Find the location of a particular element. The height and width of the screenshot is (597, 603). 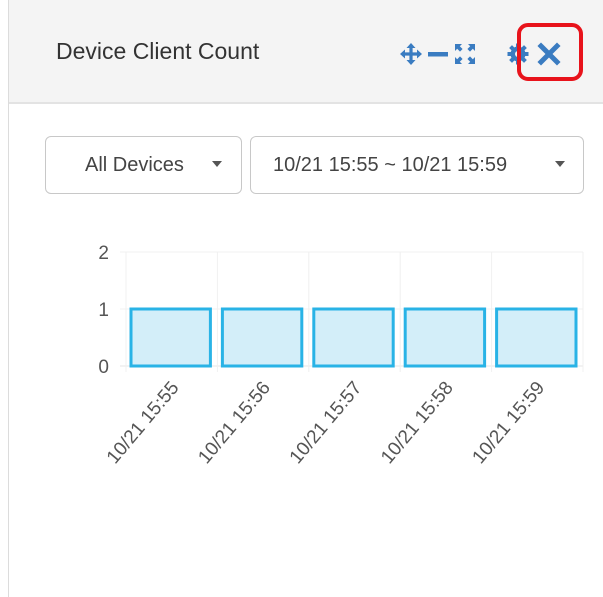

x-tick-label: 10/21 15:57 is located at coordinates (326, 423).